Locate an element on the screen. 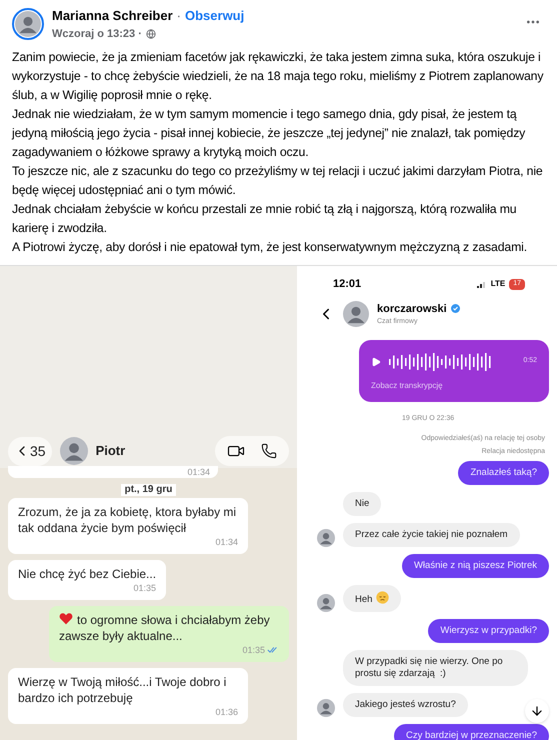  message-text: Nie is located at coordinates (362, 503).